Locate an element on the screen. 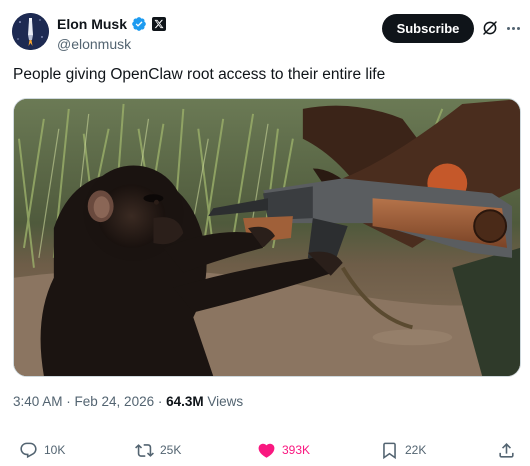 Image resolution: width=530 pixels, height=466 pixels. repost-count: 25K is located at coordinates (171, 450).